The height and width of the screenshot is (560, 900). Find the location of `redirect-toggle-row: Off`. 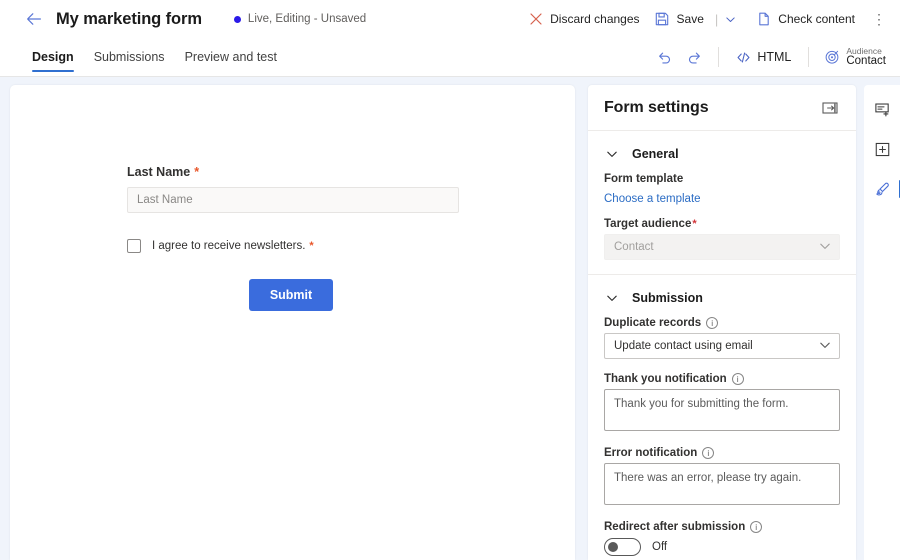

redirect-toggle-row: Off is located at coordinates (722, 547).